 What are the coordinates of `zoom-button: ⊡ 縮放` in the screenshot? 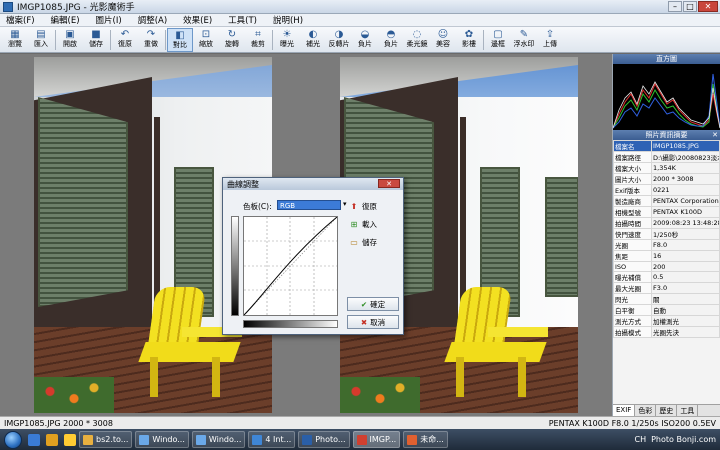 It's located at (206, 40).